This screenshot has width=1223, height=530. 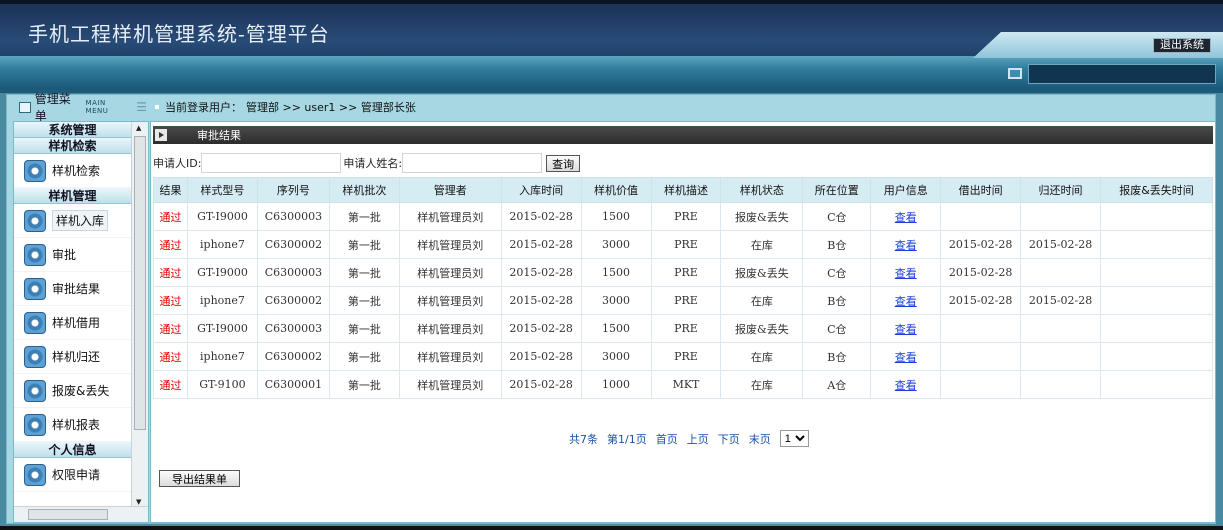 I want to click on table-cell: 1000, so click(x=616, y=384).